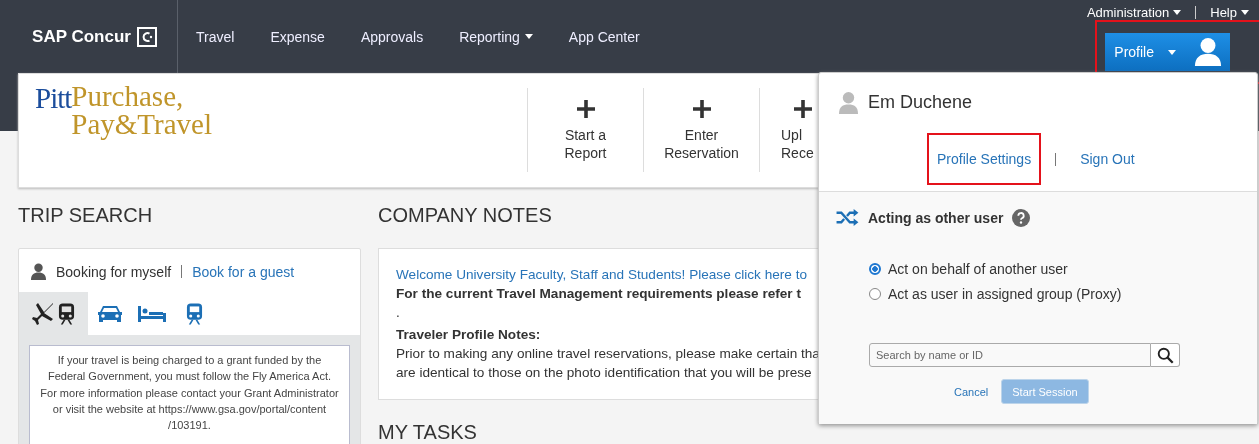  What do you see at coordinates (146, 36) in the screenshot?
I see `brand-mark-icon` at bounding box center [146, 36].